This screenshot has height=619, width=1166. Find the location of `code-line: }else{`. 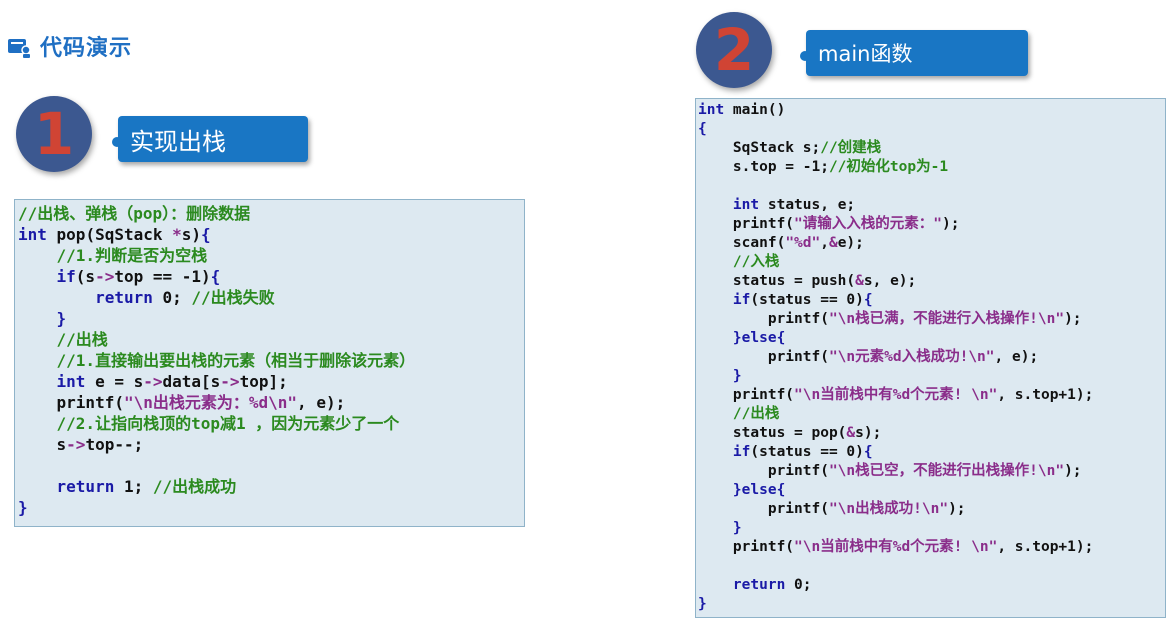

code-line: }else{ is located at coordinates (931, 338).